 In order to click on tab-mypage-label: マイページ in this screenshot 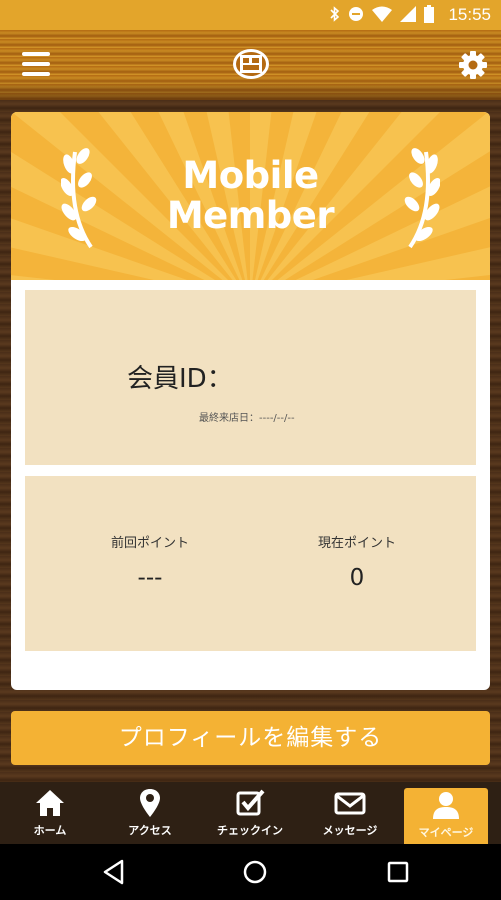, I will do `click(446, 832)`.